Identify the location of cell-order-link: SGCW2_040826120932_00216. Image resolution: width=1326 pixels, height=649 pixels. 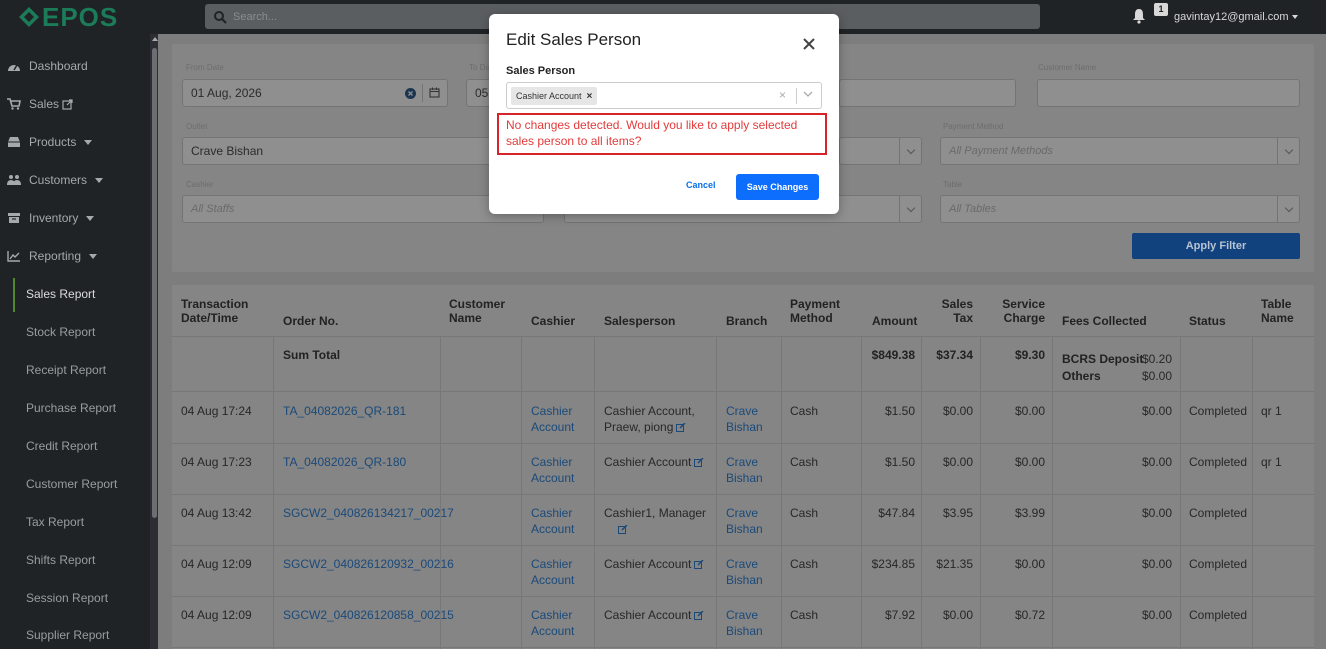
(368, 564).